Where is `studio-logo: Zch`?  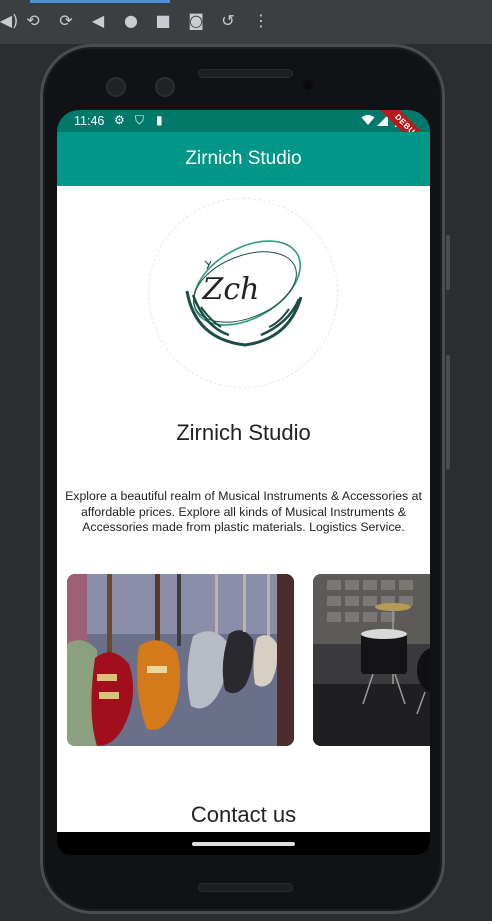
studio-logo: Zch is located at coordinates (243, 293).